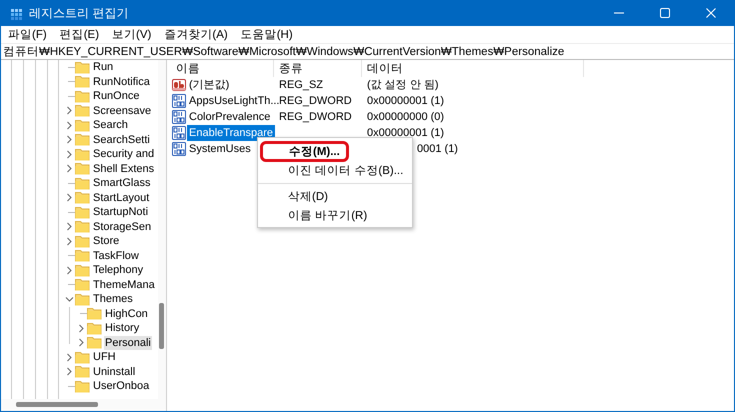 The width and height of the screenshot is (735, 412). What do you see at coordinates (116, 96) in the screenshot?
I see `tree-item: RunOnce` at bounding box center [116, 96].